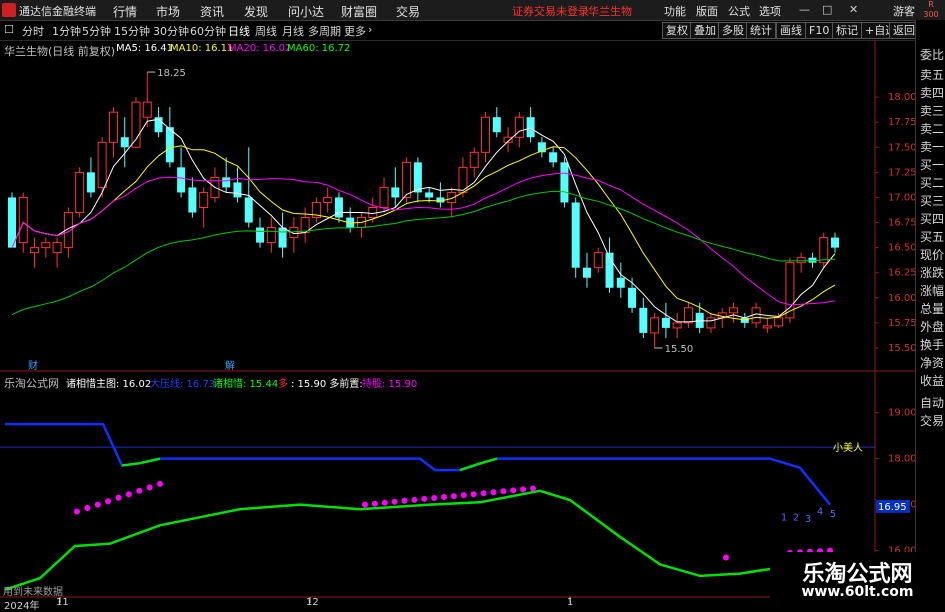 The width and height of the screenshot is (945, 612). What do you see at coordinates (857, 592) in the screenshot?
I see `watermark-url: www.60lt.com` at bounding box center [857, 592].